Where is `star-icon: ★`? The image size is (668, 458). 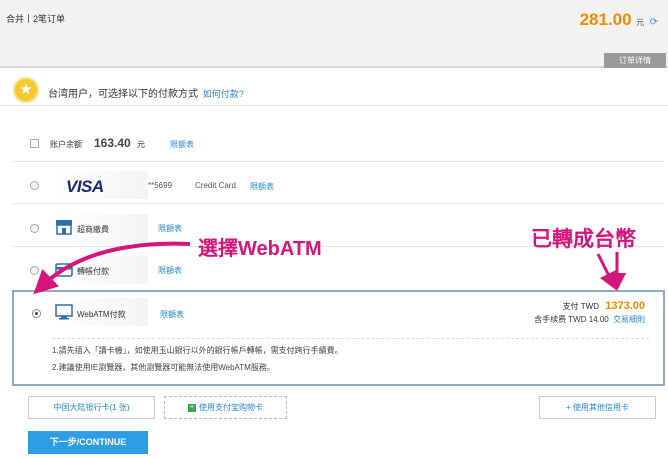
star-icon: ★ is located at coordinates (26, 90).